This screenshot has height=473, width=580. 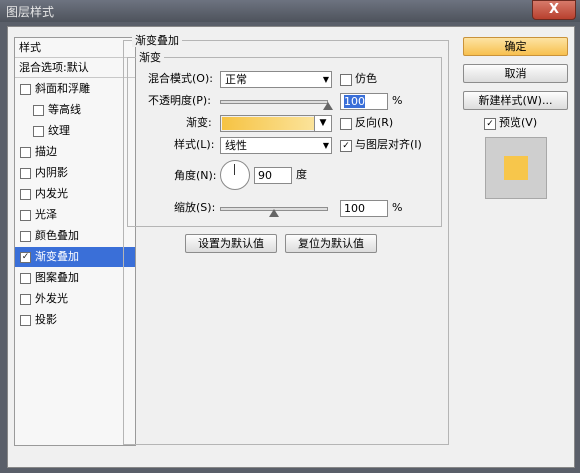 I want to click on stroke-checkbox, so click(x=25, y=152).